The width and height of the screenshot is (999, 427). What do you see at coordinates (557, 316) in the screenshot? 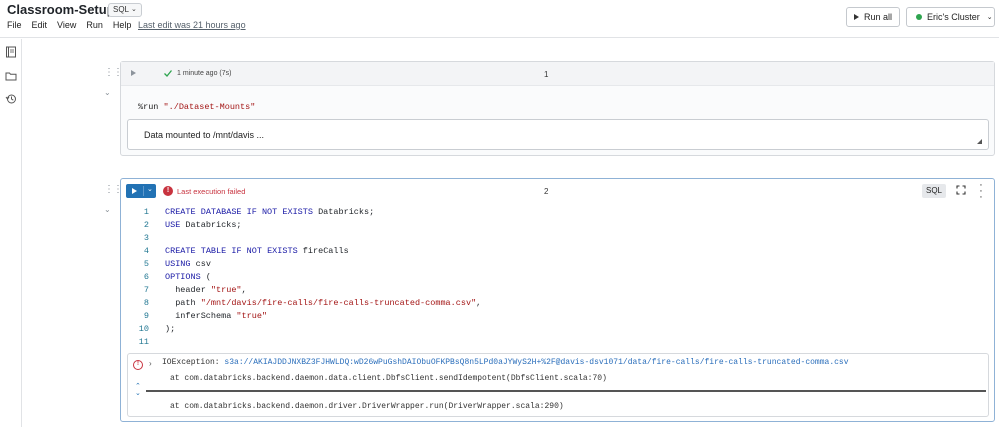
I see `code-line: 9 inferSchema "true"` at bounding box center [557, 316].